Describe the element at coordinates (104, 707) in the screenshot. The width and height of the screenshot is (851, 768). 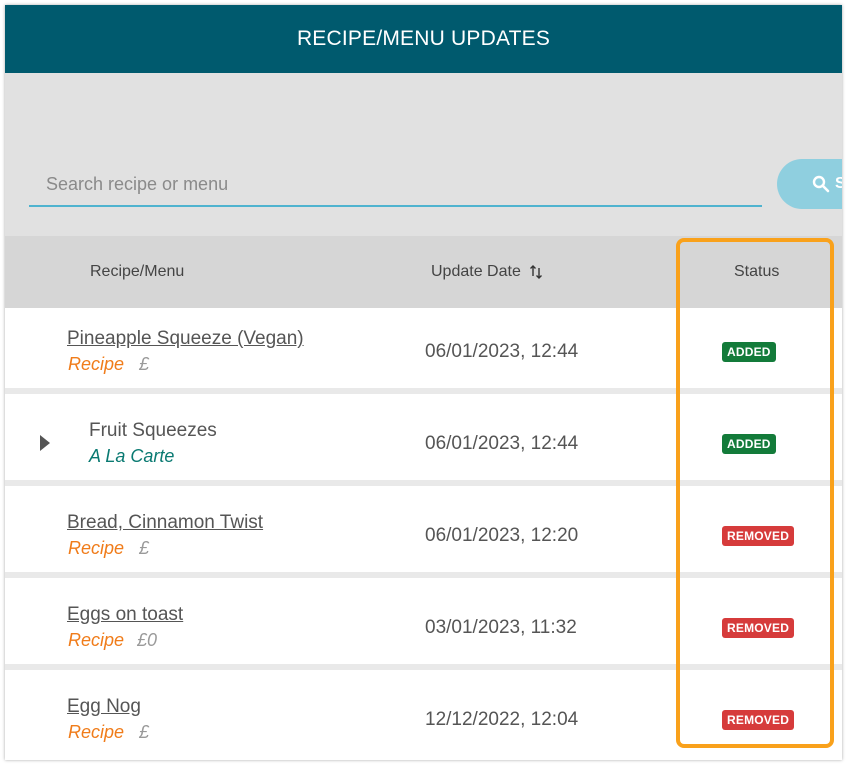
I see `recipe-name-link: Egg Nog` at that location.